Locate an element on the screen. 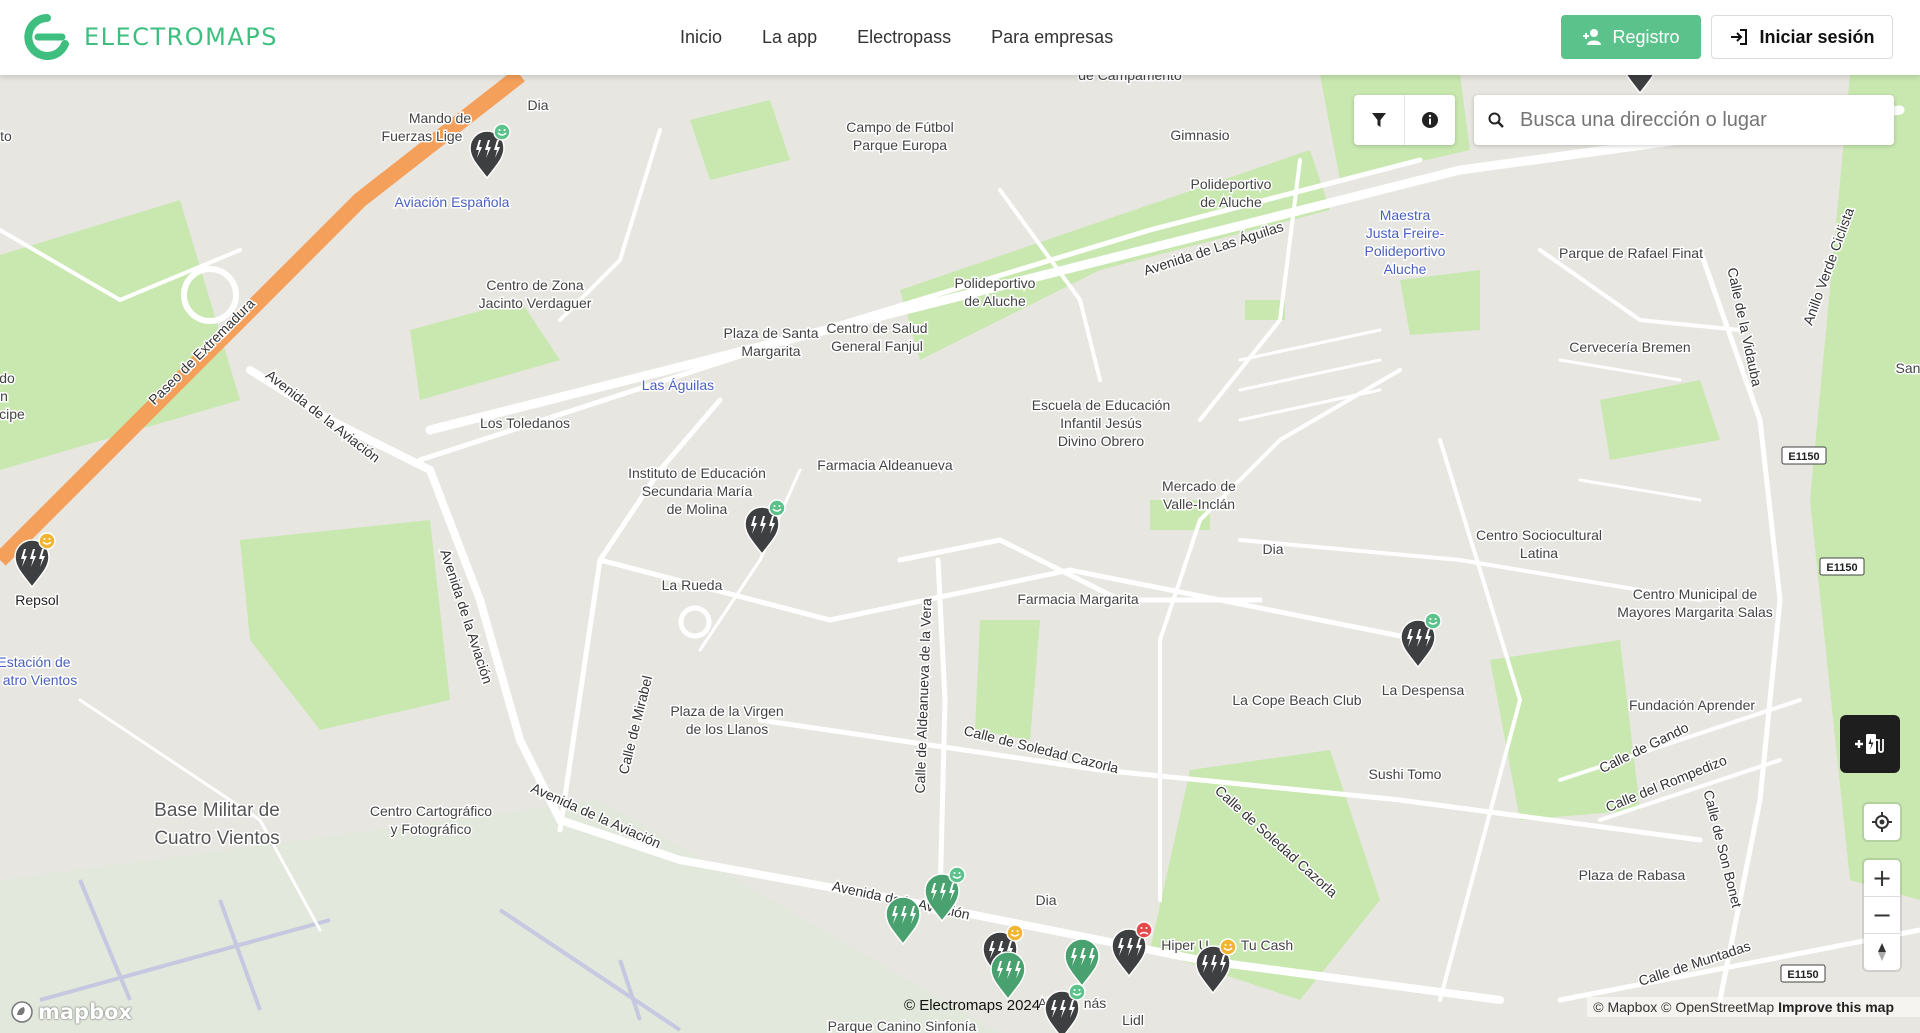  map-place-label: Gimnasio is located at coordinates (1199, 135).